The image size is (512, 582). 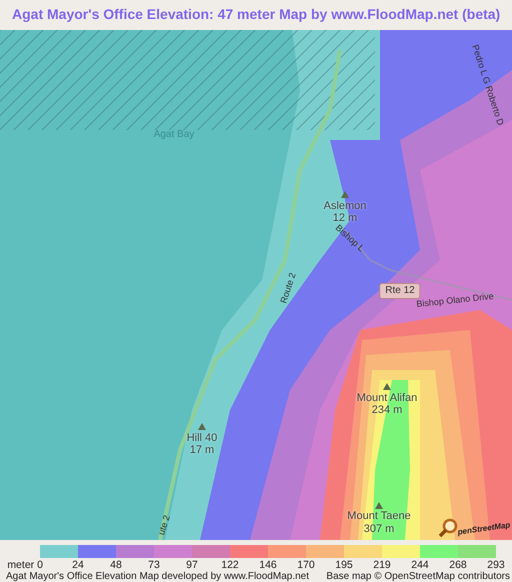 I want to click on place-label: Hill 40, so click(x=202, y=438).